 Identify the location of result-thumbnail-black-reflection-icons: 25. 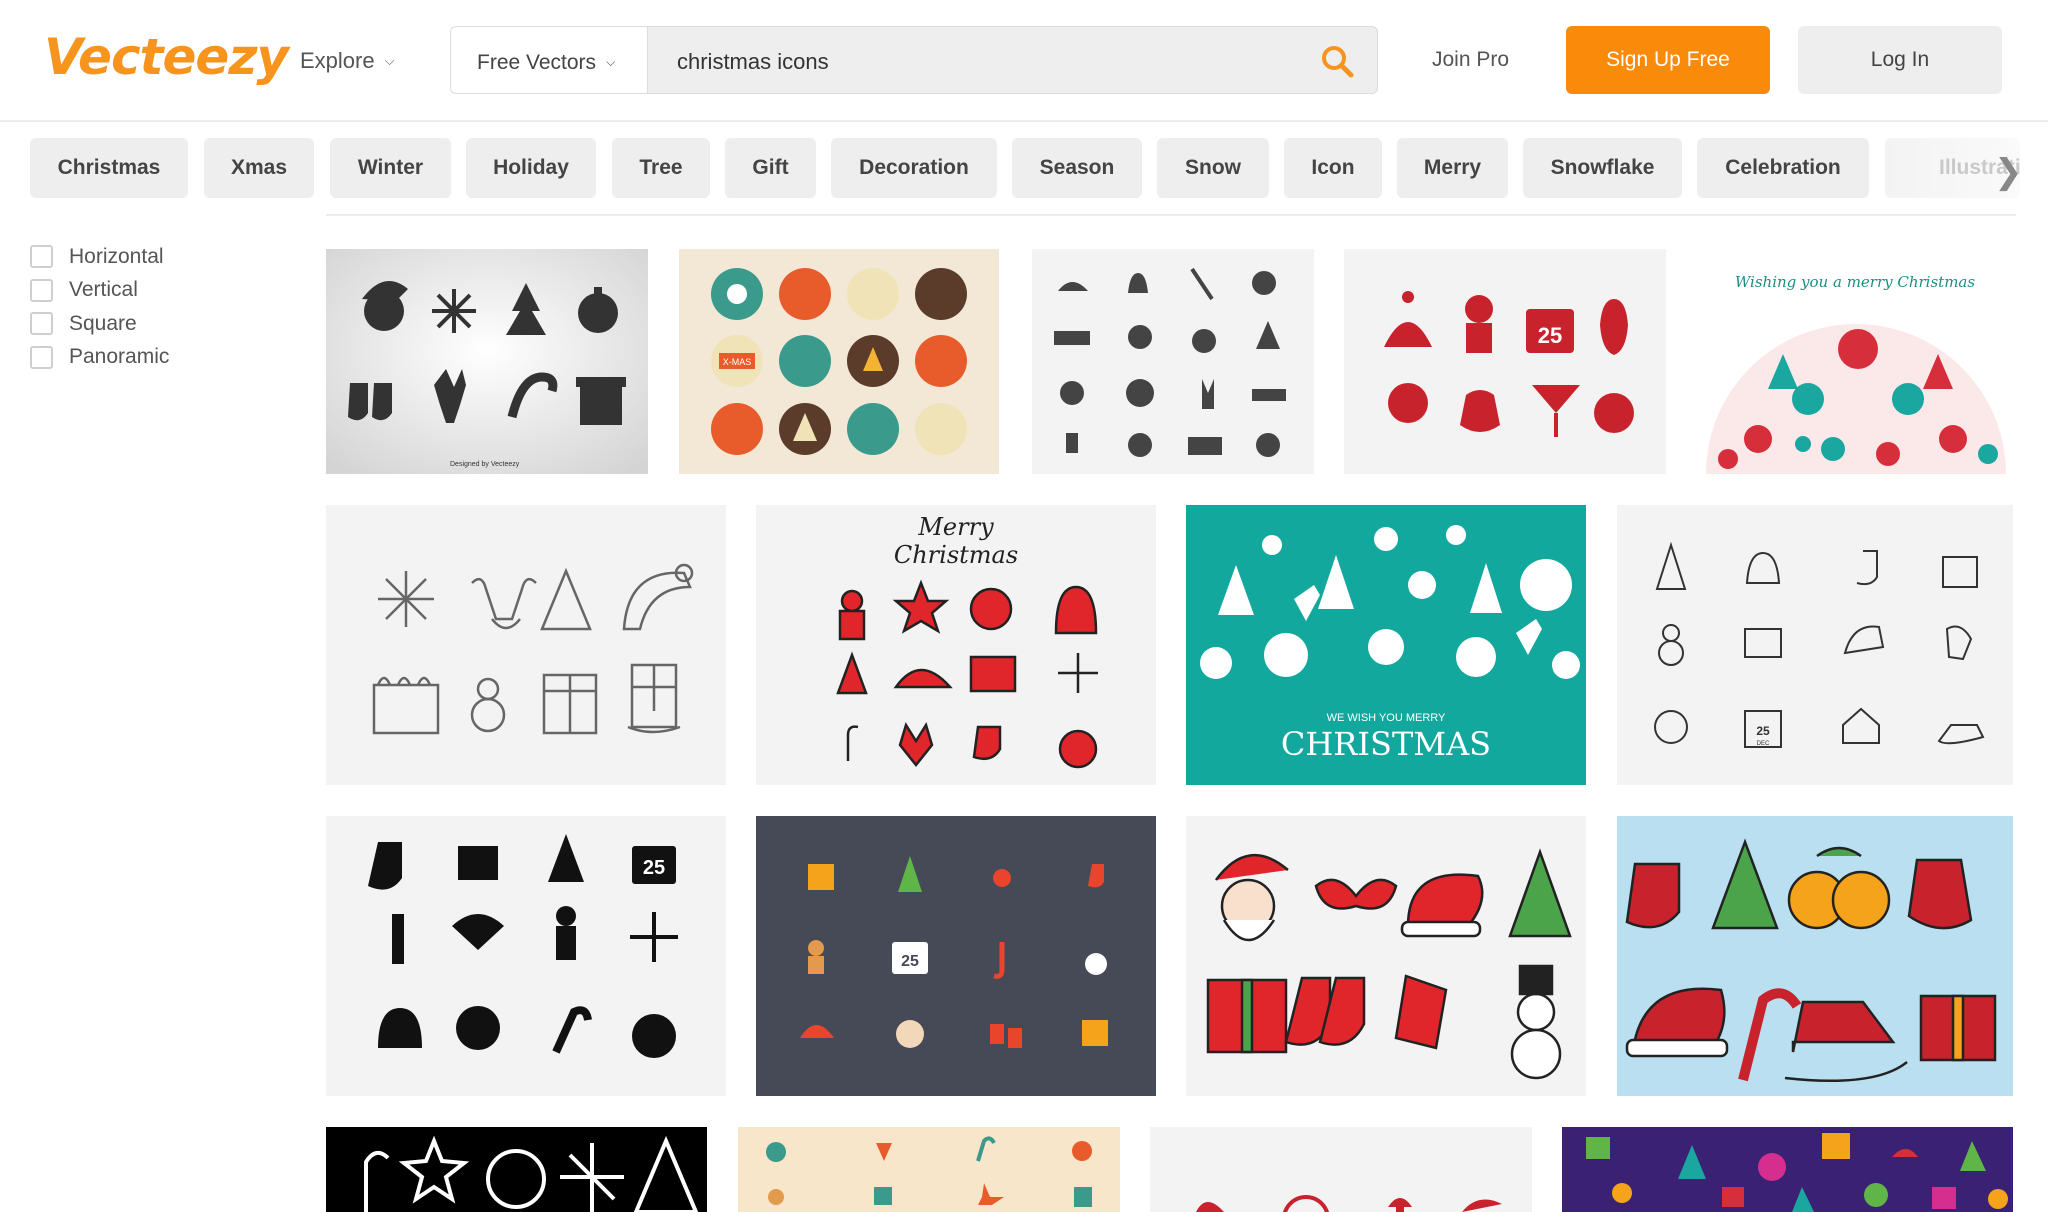
(526, 956).